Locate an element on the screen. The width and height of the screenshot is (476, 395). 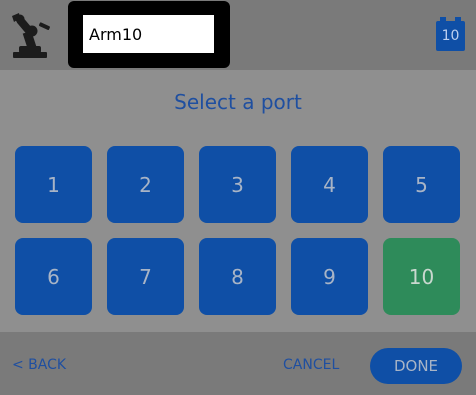
cancel-button: CANCEL is located at coordinates (311, 365).